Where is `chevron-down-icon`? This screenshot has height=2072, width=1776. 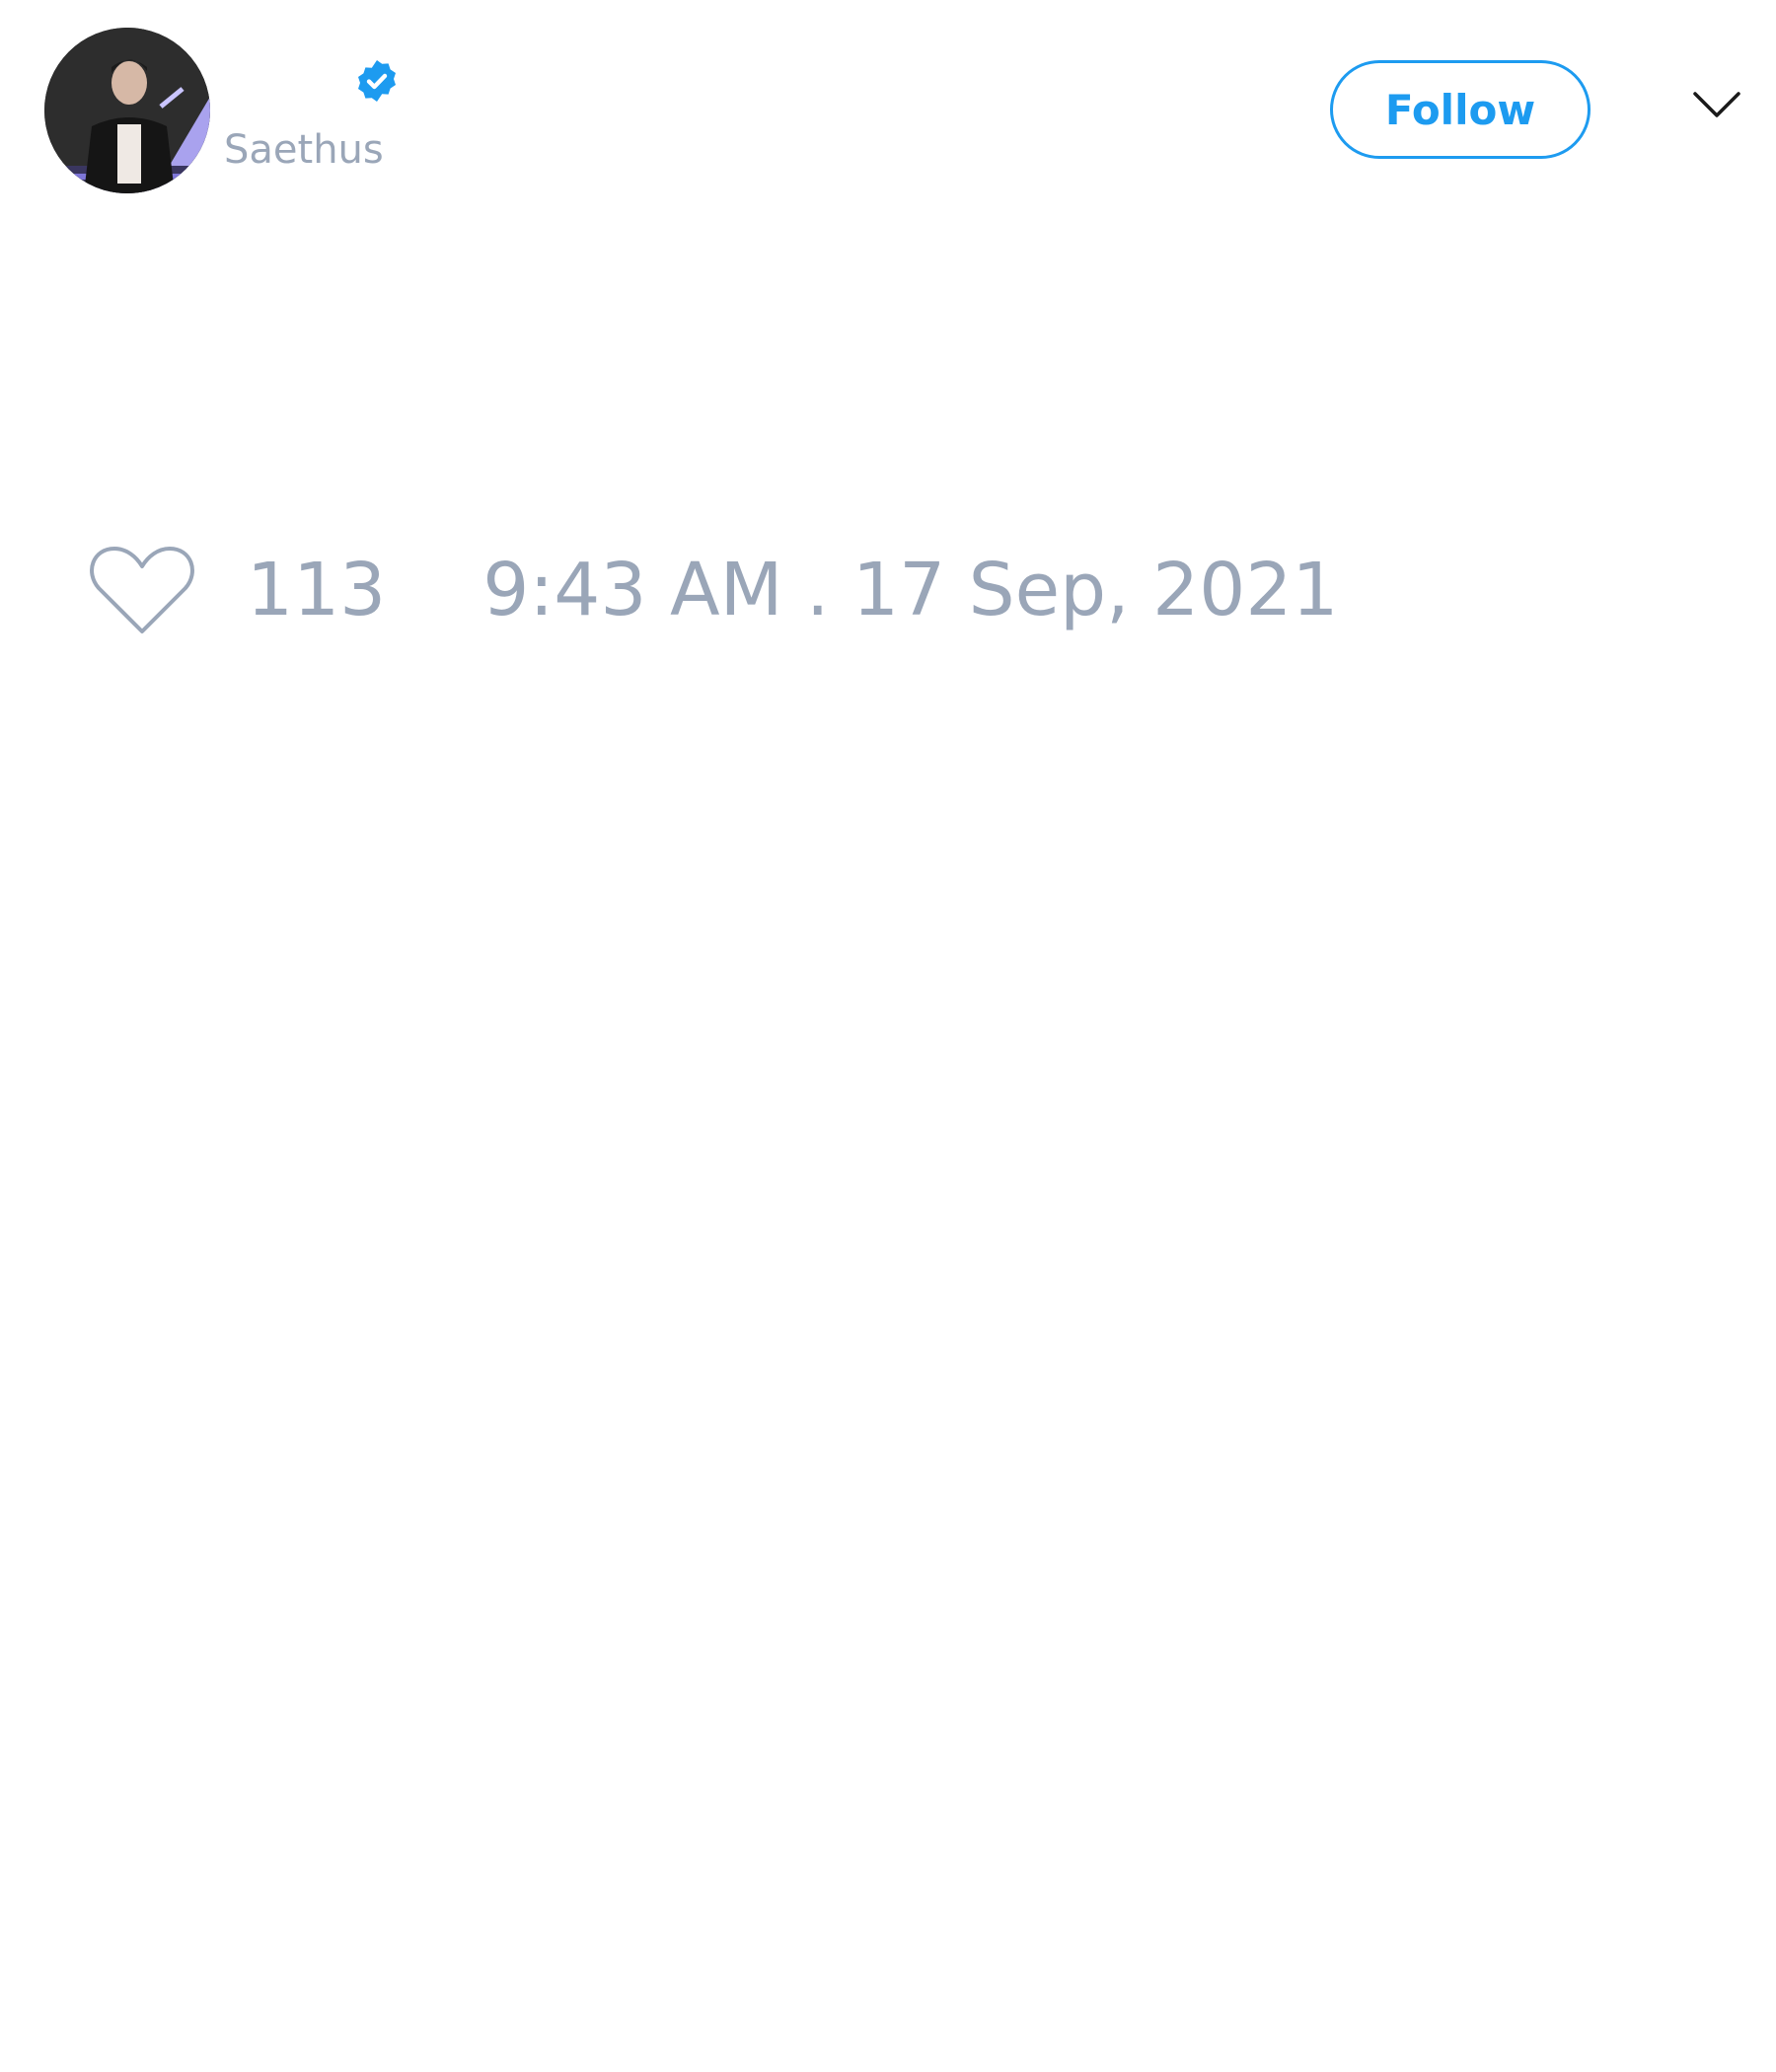 chevron-down-icon is located at coordinates (1717, 106).